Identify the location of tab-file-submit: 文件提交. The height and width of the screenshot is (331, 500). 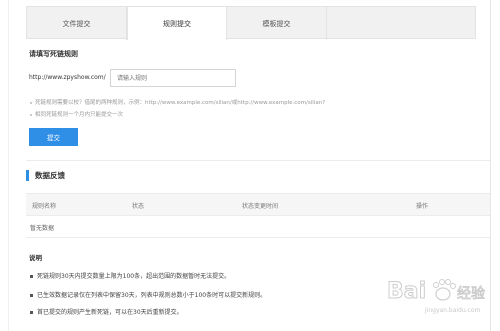
(77, 23).